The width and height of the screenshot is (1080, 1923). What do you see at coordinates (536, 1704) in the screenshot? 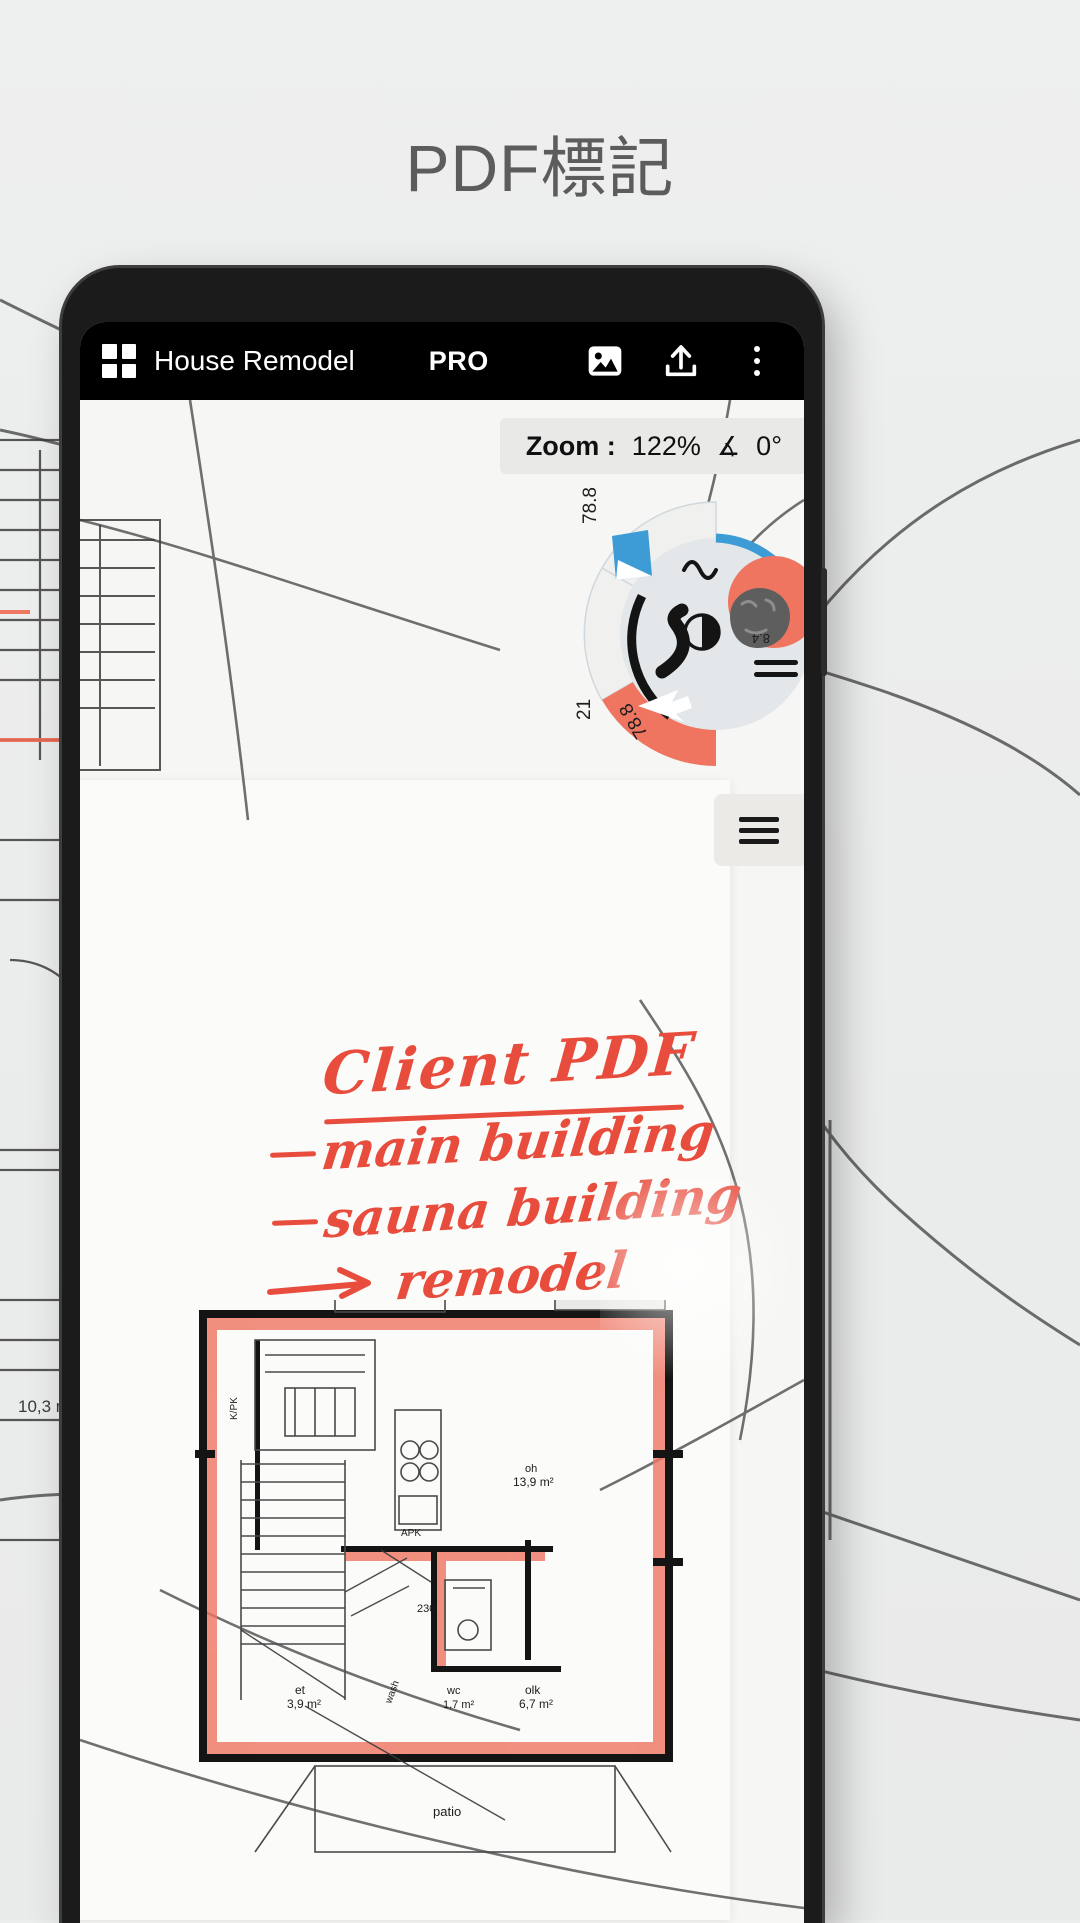
I see `room-area-olk: 6,7 m²` at bounding box center [536, 1704].